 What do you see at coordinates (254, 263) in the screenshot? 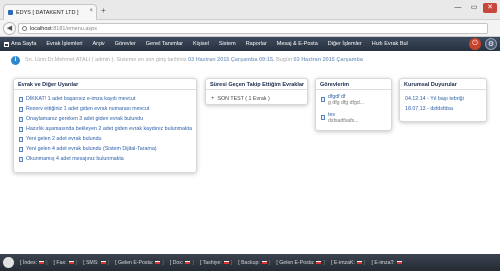
I see `status-backup: [ Backup:]` at bounding box center [254, 263].